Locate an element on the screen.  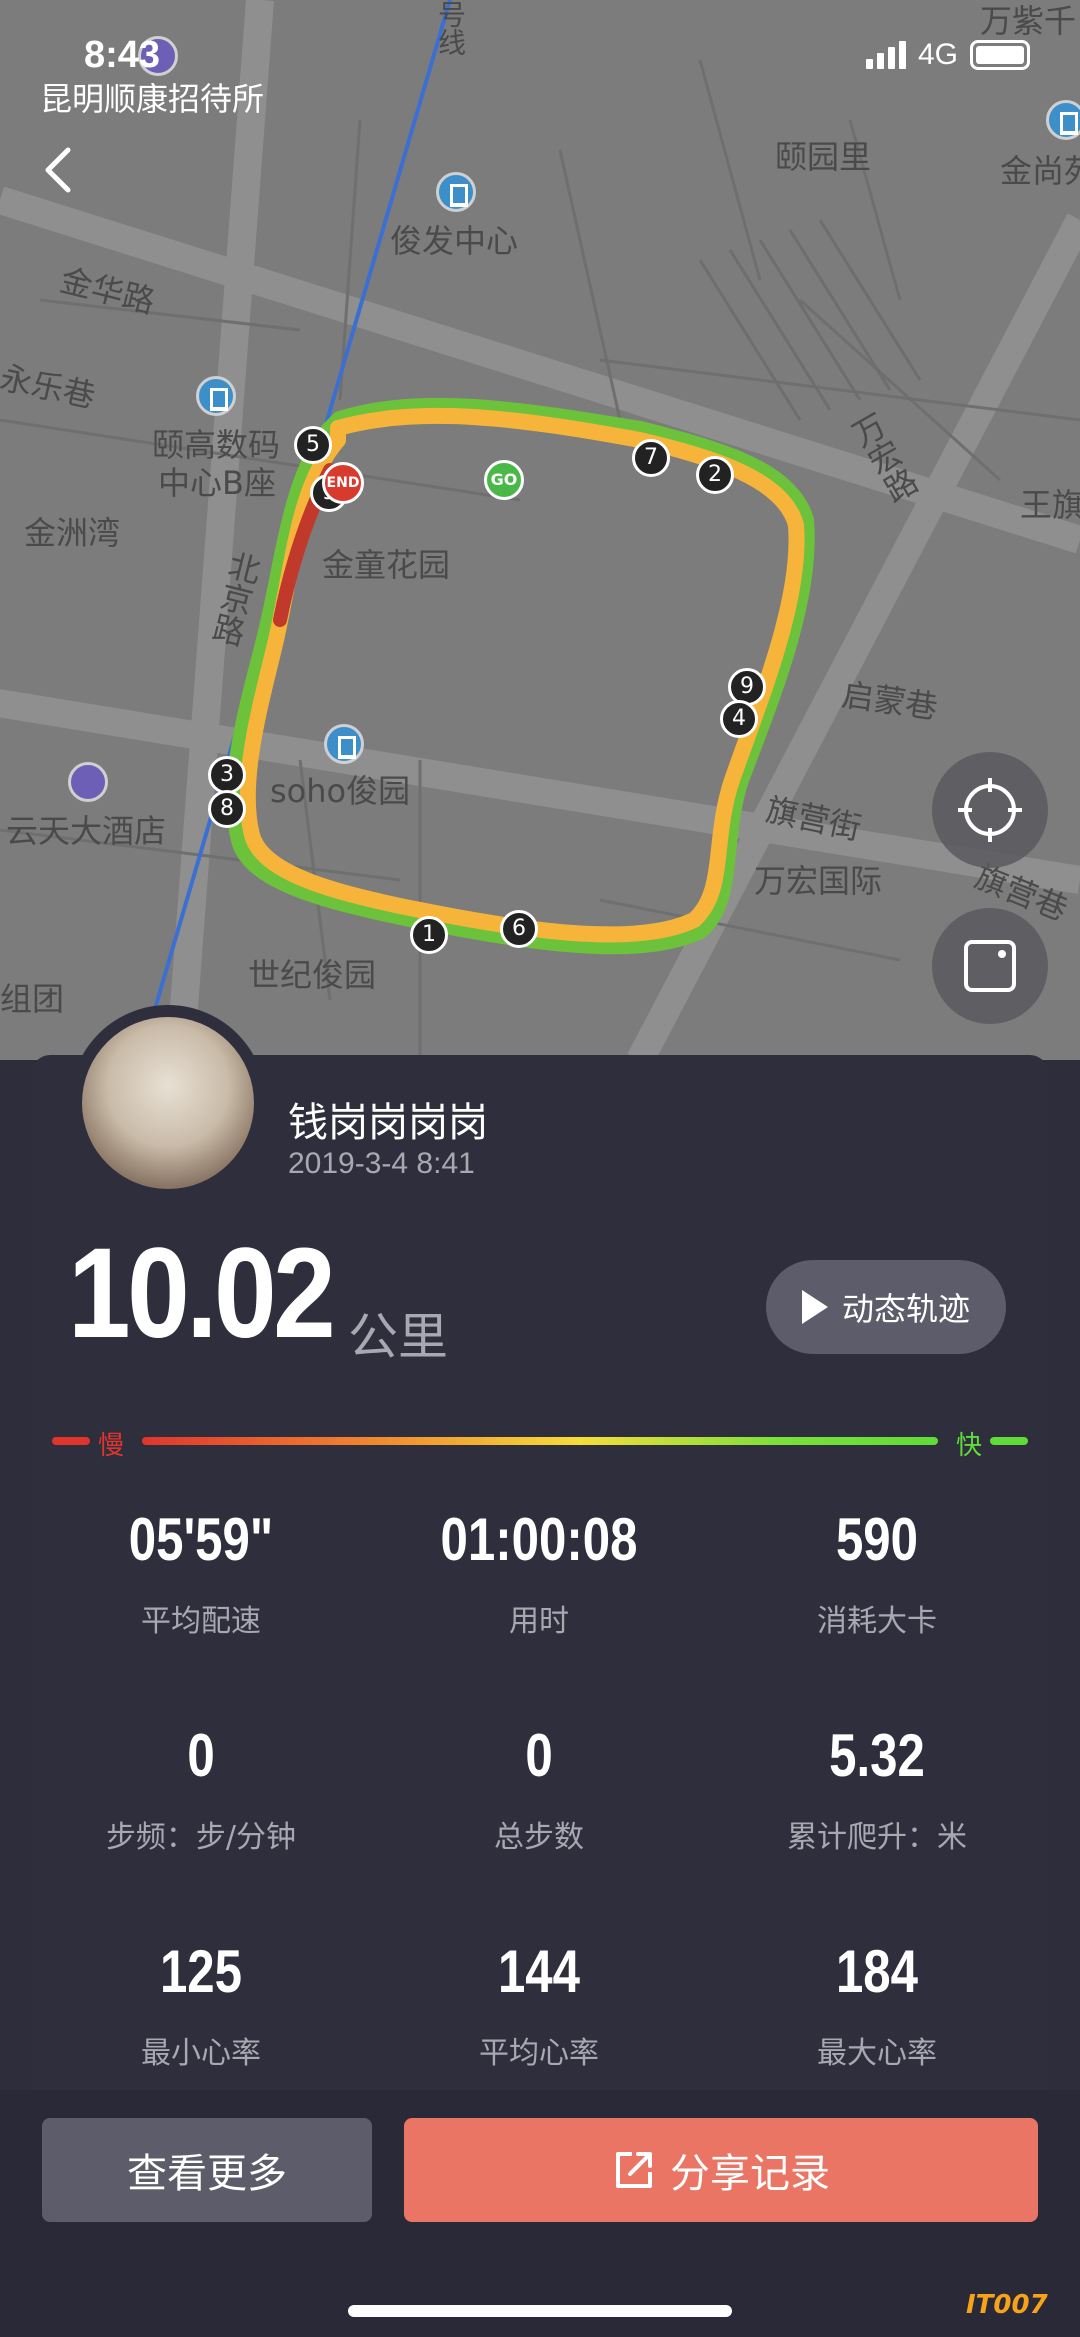
pace-slow-dash is located at coordinates (71, 1441).